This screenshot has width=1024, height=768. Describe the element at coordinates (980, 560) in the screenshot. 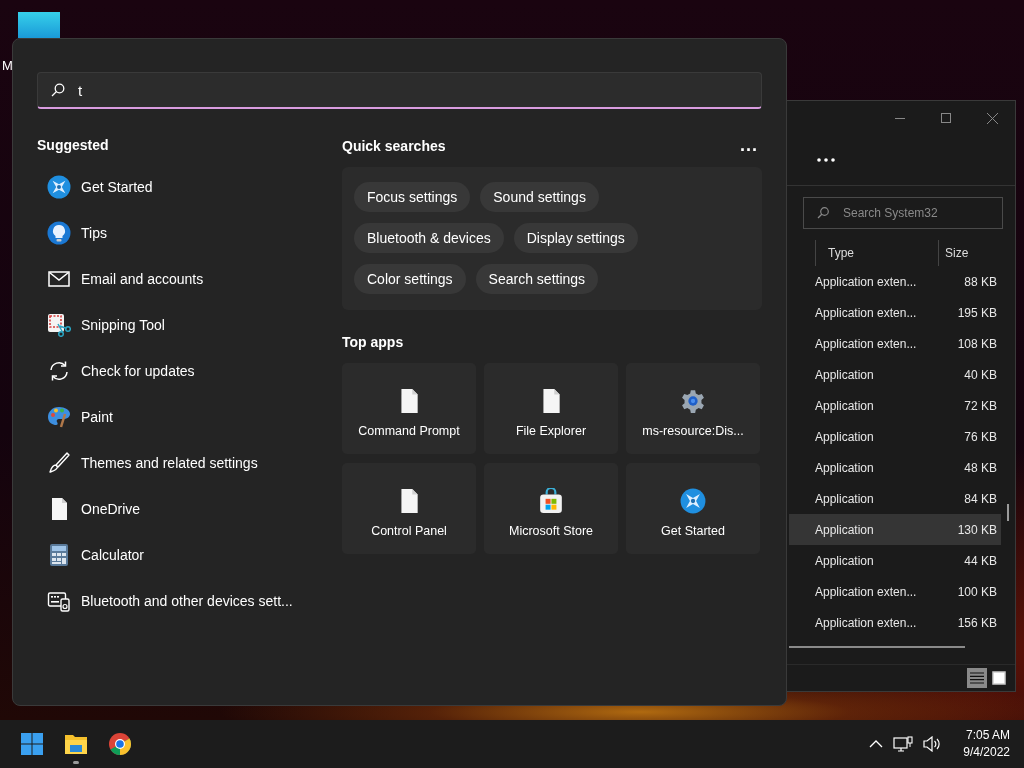

I see `size-cell: 44 KB` at that location.